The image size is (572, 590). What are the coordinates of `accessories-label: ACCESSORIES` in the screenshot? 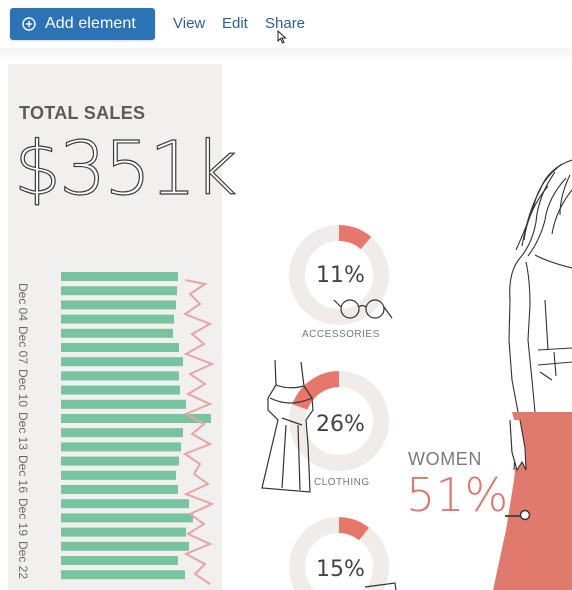 It's located at (341, 334).